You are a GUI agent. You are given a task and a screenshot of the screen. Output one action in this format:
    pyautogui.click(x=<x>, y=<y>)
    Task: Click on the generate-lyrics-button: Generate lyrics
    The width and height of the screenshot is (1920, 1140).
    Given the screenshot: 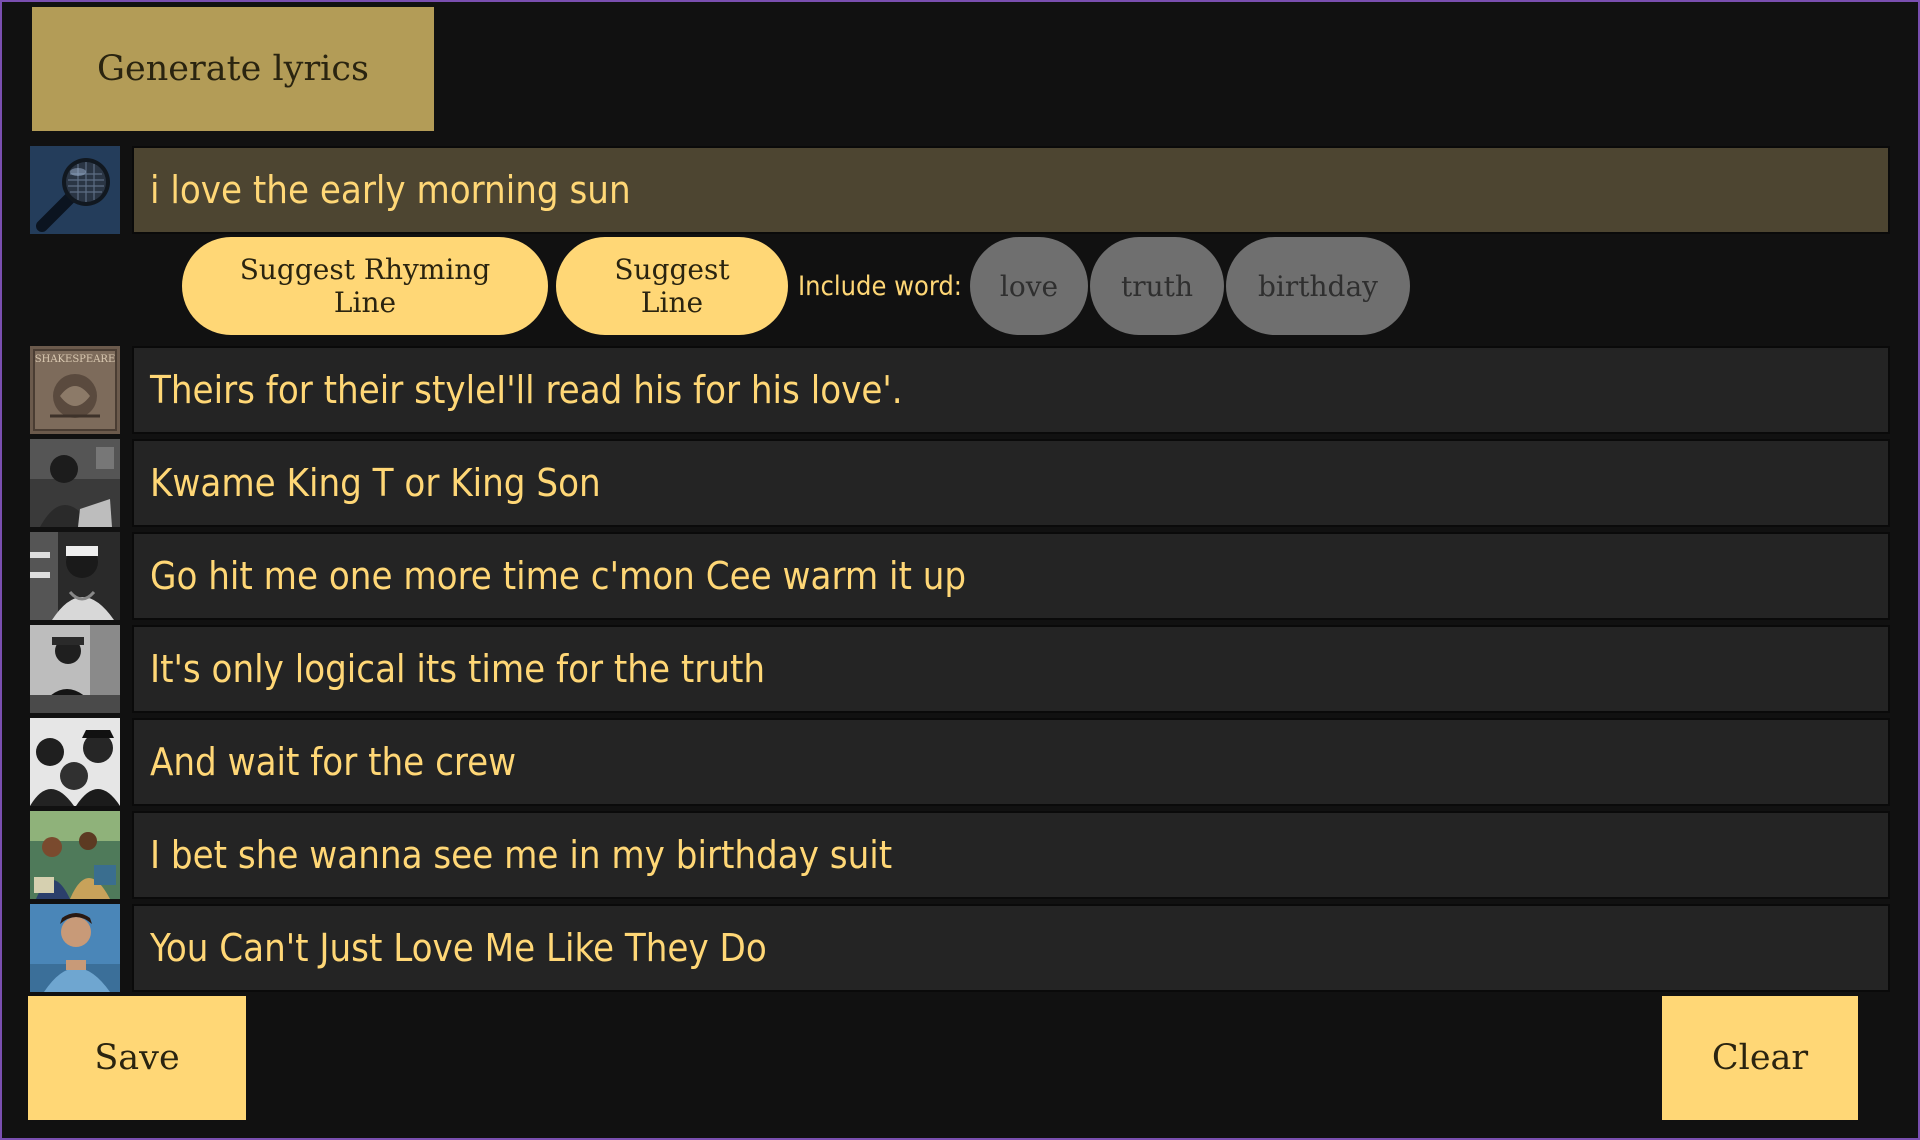 What is the action you would take?
    pyautogui.click(x=233, y=69)
    